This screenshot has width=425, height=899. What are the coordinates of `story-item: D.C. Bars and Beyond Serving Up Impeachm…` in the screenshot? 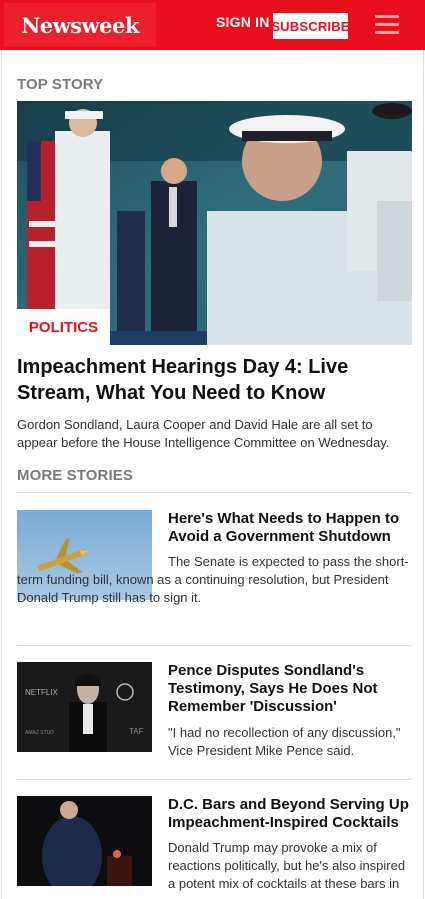 It's located at (214, 847).